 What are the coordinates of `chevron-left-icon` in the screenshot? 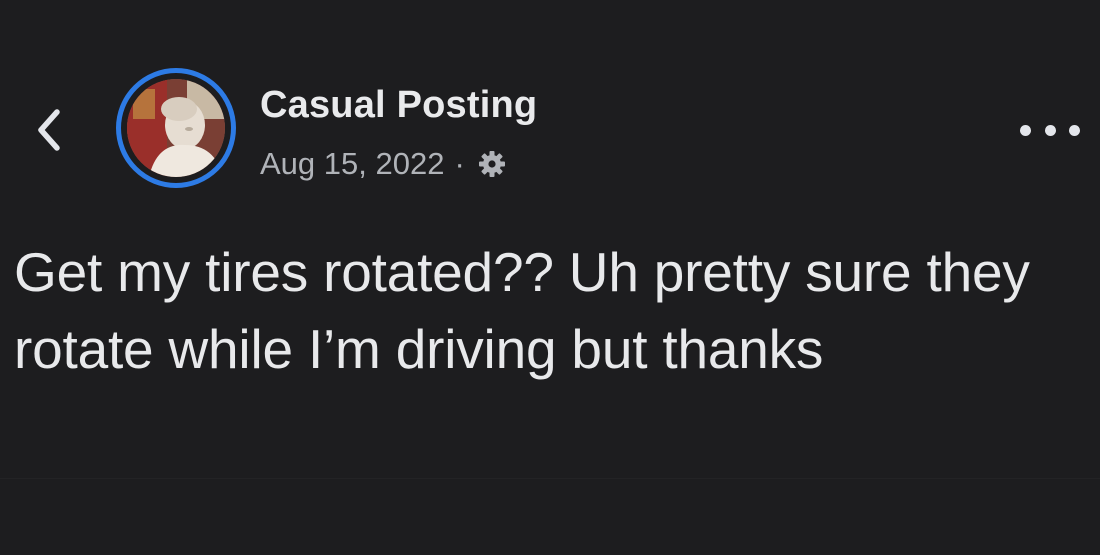 It's located at (49, 130).